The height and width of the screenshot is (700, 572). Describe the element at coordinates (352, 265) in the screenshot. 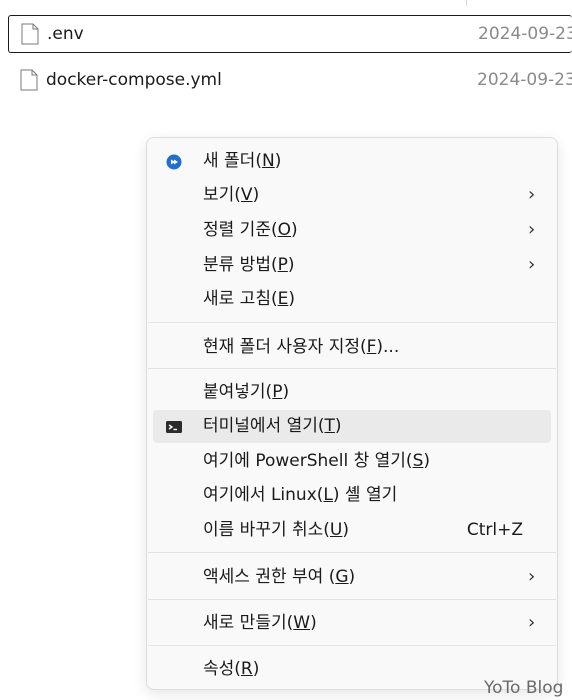

I see `menu-item-group-by: 분류 방법(P) ›` at that location.